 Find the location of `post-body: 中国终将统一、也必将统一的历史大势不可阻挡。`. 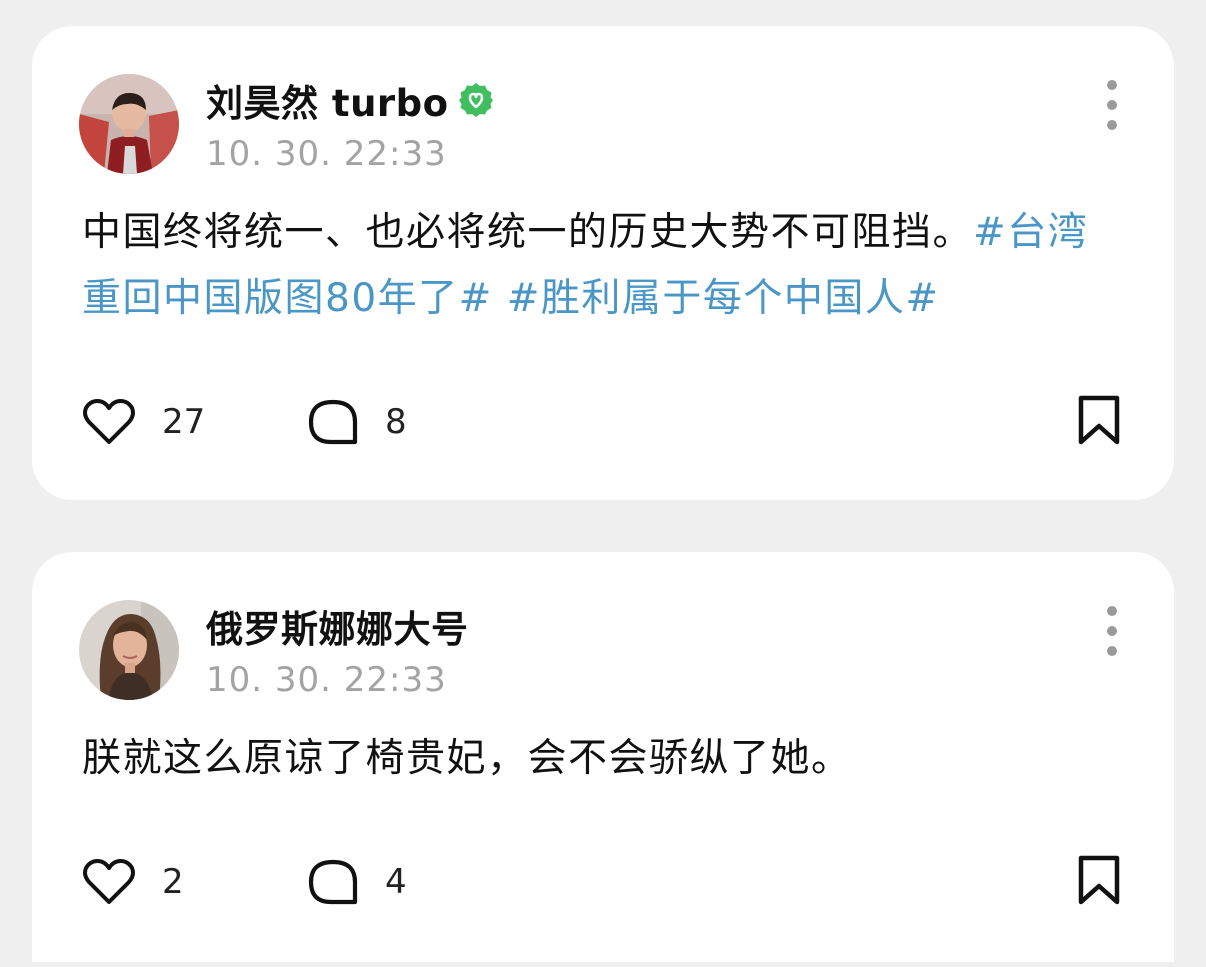

post-body: 中国终将统一、也必将统一的历史大势不可阻挡。 is located at coordinates (528, 232).